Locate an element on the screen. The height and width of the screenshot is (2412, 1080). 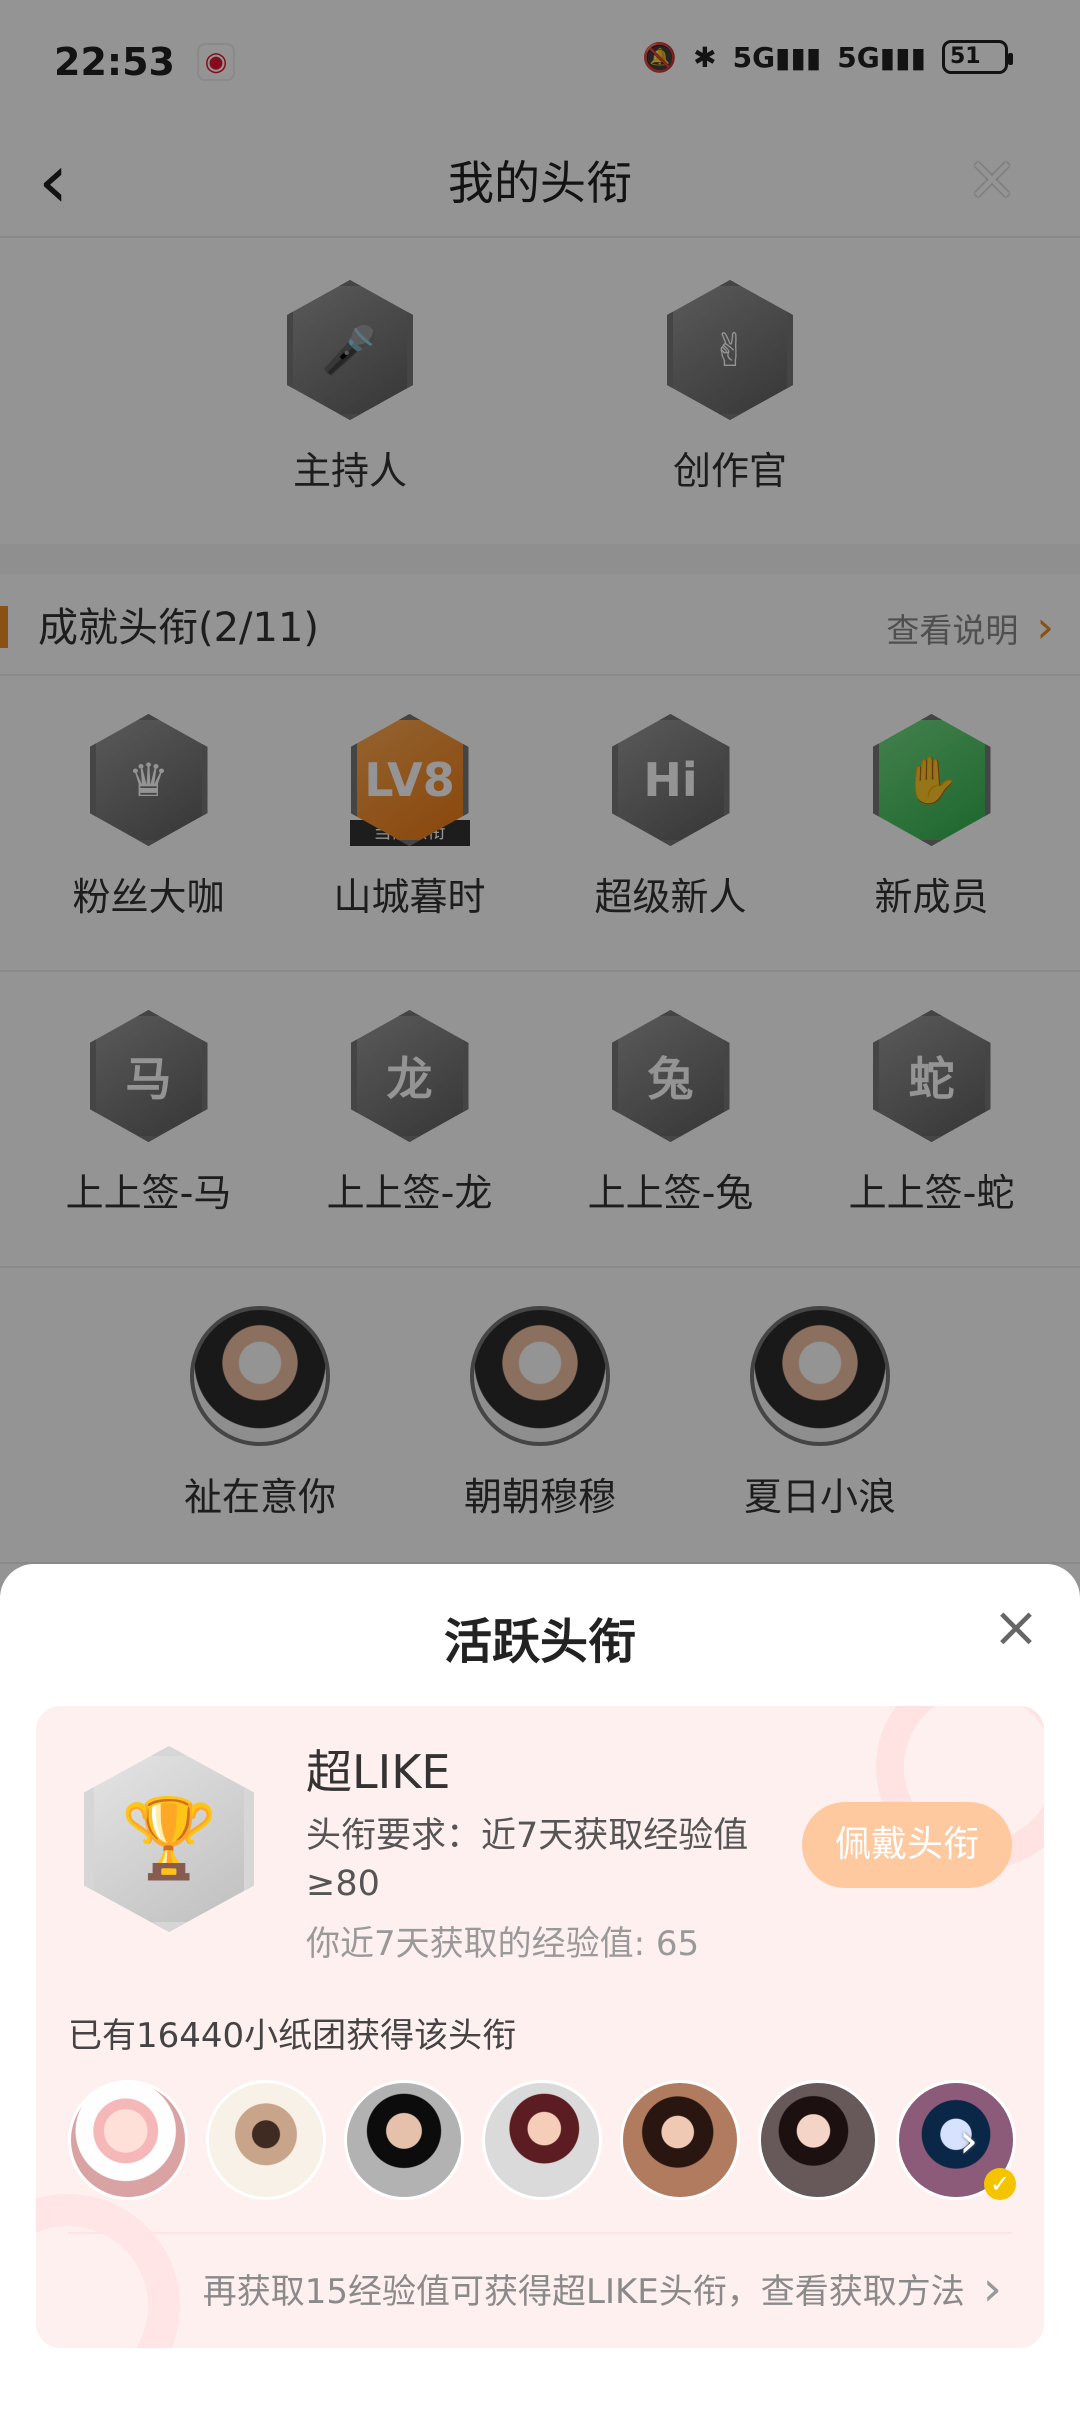
avatar: › is located at coordinates (956, 2140).